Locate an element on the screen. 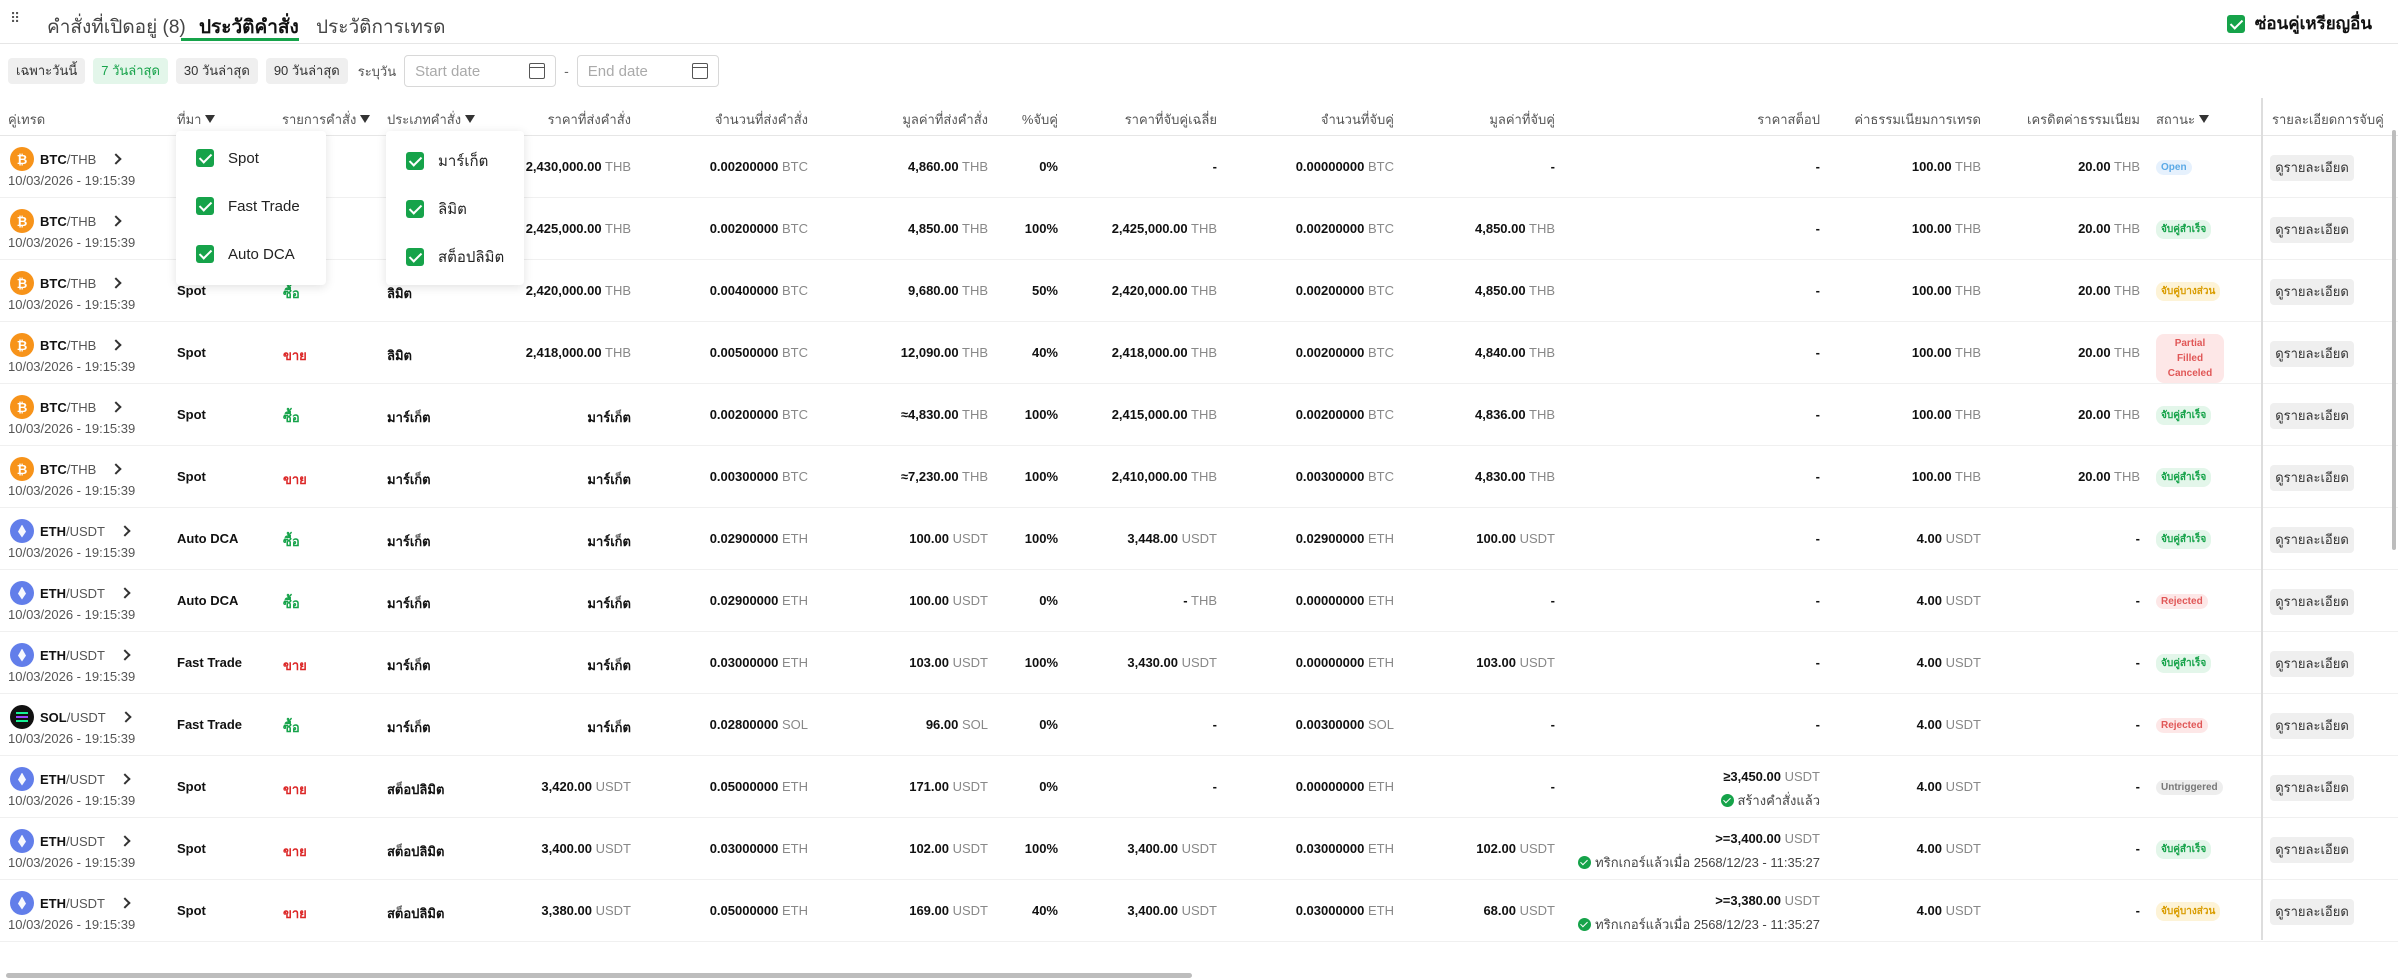 The height and width of the screenshot is (980, 2398). order-amount-unit: BTC is located at coordinates (795, 166).